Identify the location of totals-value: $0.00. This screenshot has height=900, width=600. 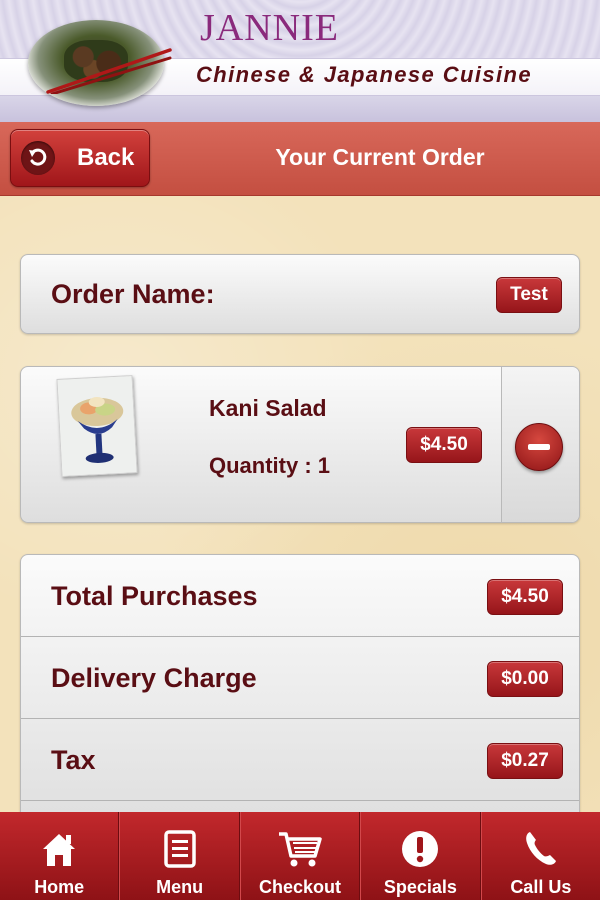
(525, 679).